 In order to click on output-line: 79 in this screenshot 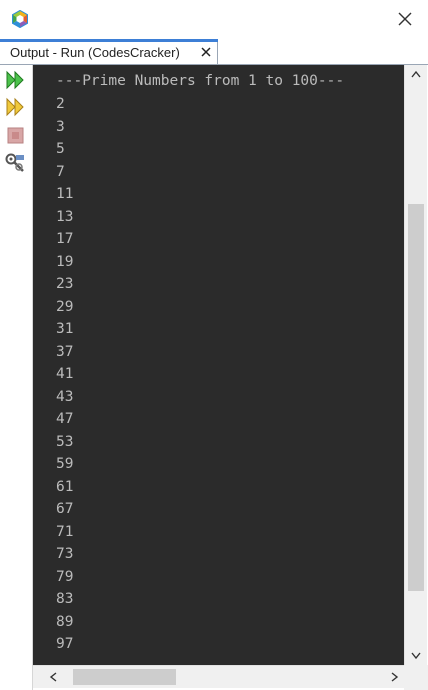, I will do `click(65, 576)`.